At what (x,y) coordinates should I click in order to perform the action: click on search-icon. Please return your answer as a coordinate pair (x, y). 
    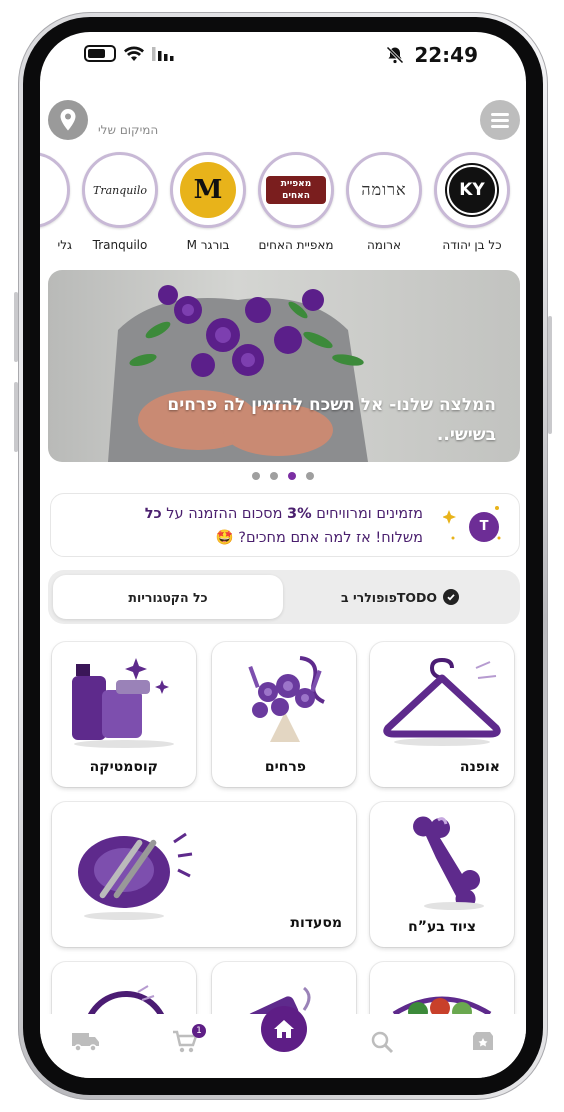
    Looking at the image, I should click on (382, 1042).